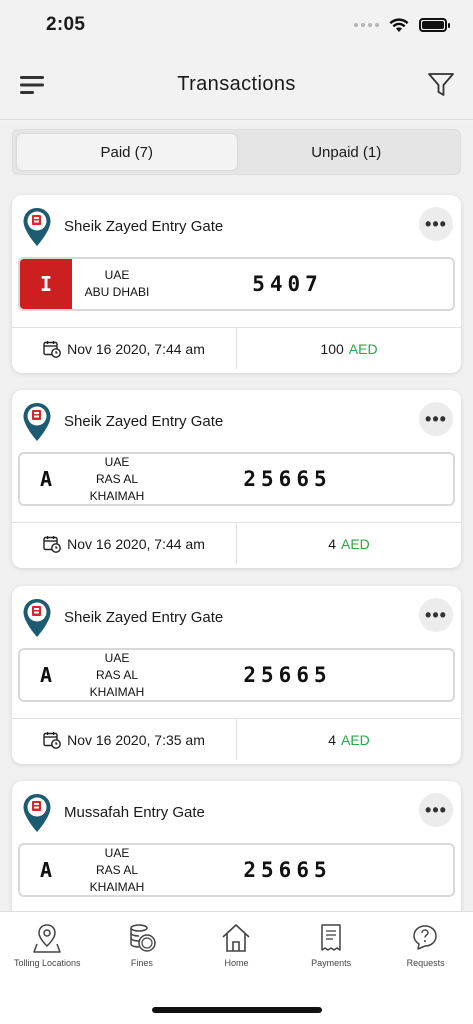 The width and height of the screenshot is (473, 1024). Describe the element at coordinates (331, 963) in the screenshot. I see `nav-label: Payments` at that location.